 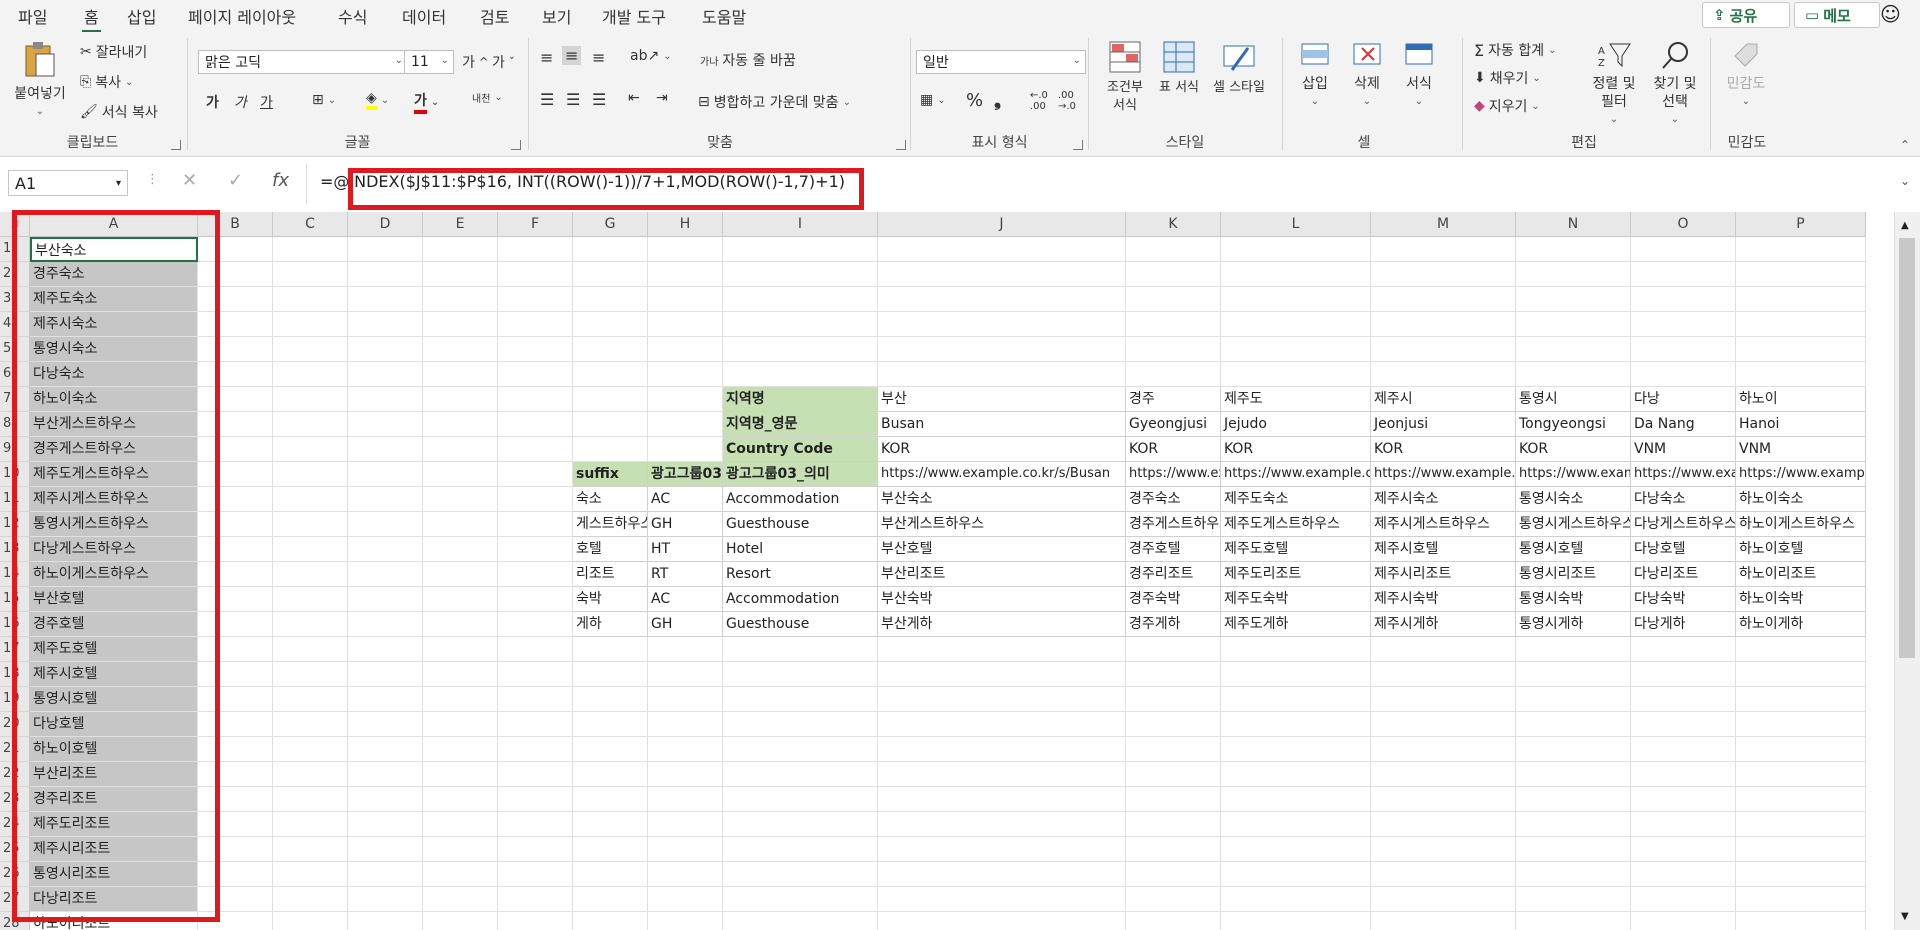 What do you see at coordinates (235, 849) in the screenshot?
I see `cell-B25` at bounding box center [235, 849].